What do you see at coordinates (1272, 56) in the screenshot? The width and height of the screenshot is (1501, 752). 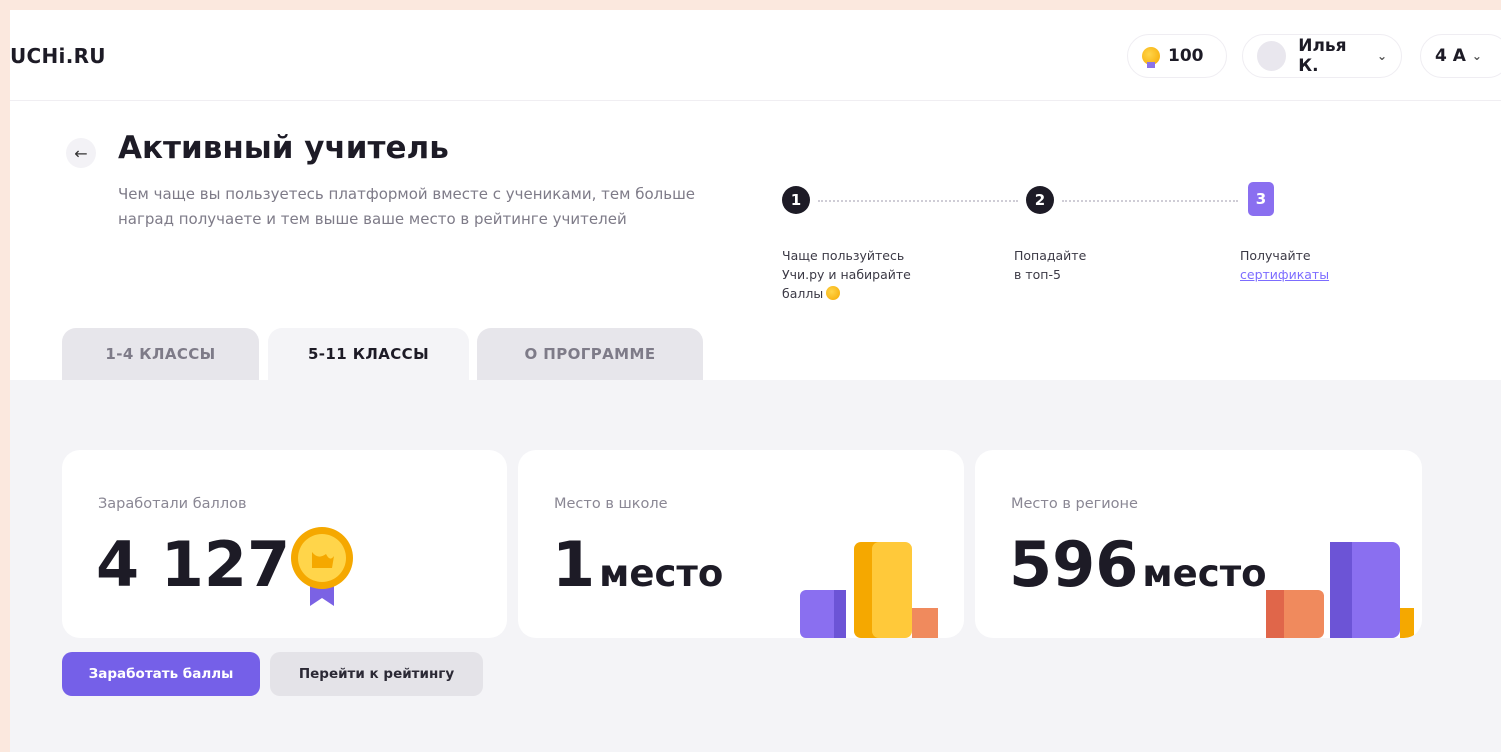 I see `avatar-icon` at bounding box center [1272, 56].